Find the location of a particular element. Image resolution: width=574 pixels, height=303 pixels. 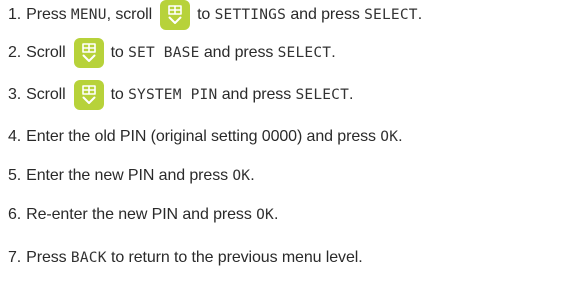

step-2: 2. Scroll to SET BASE and press SELECT. is located at coordinates (172, 53).